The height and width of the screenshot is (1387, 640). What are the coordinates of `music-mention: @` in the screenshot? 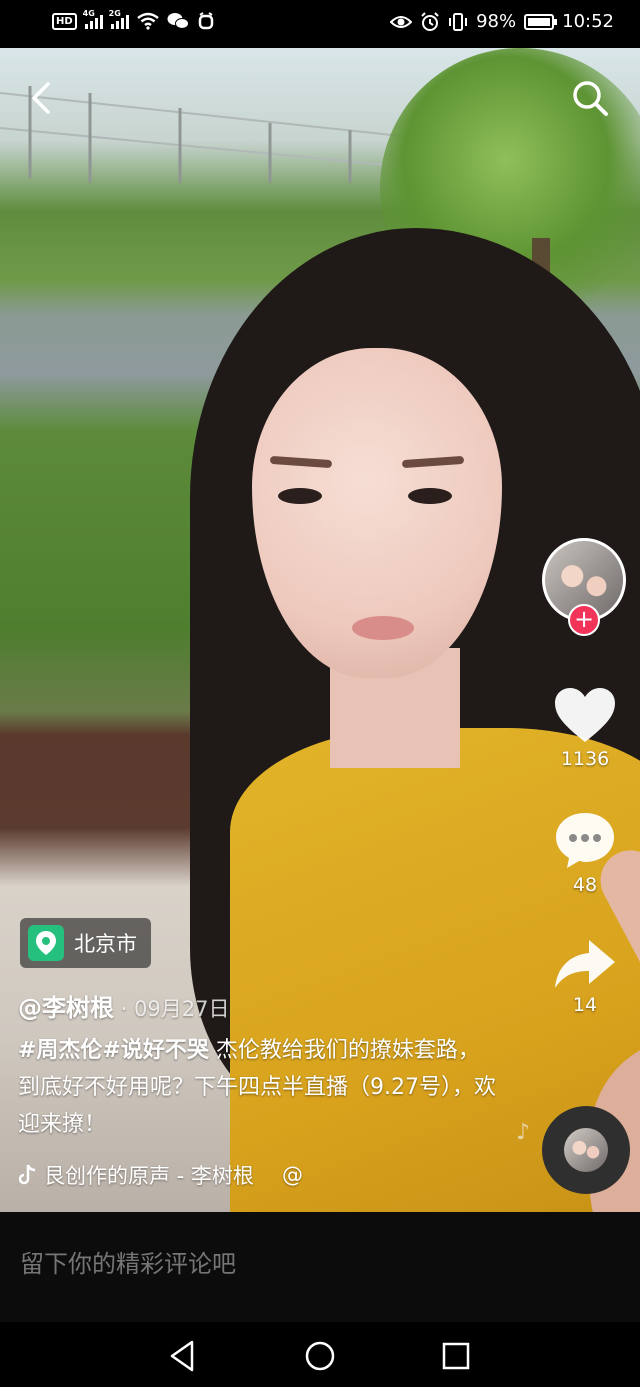 It's located at (292, 1175).